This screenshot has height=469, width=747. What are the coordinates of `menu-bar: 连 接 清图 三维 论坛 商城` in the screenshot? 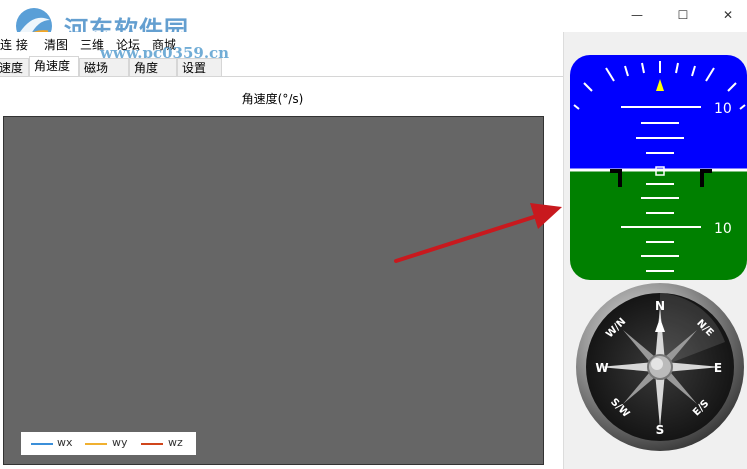 It's located at (280, 43).